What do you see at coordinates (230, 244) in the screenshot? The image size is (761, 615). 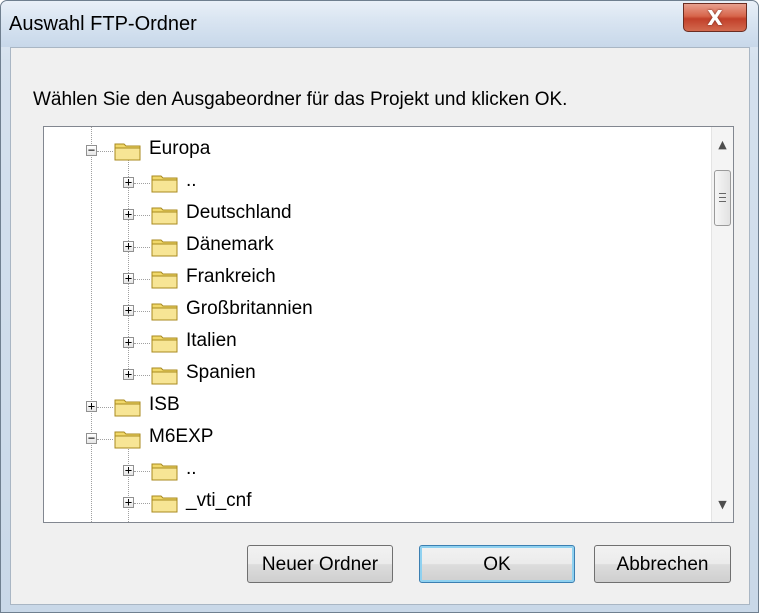 I see `tree-node-label: Dänemark` at bounding box center [230, 244].